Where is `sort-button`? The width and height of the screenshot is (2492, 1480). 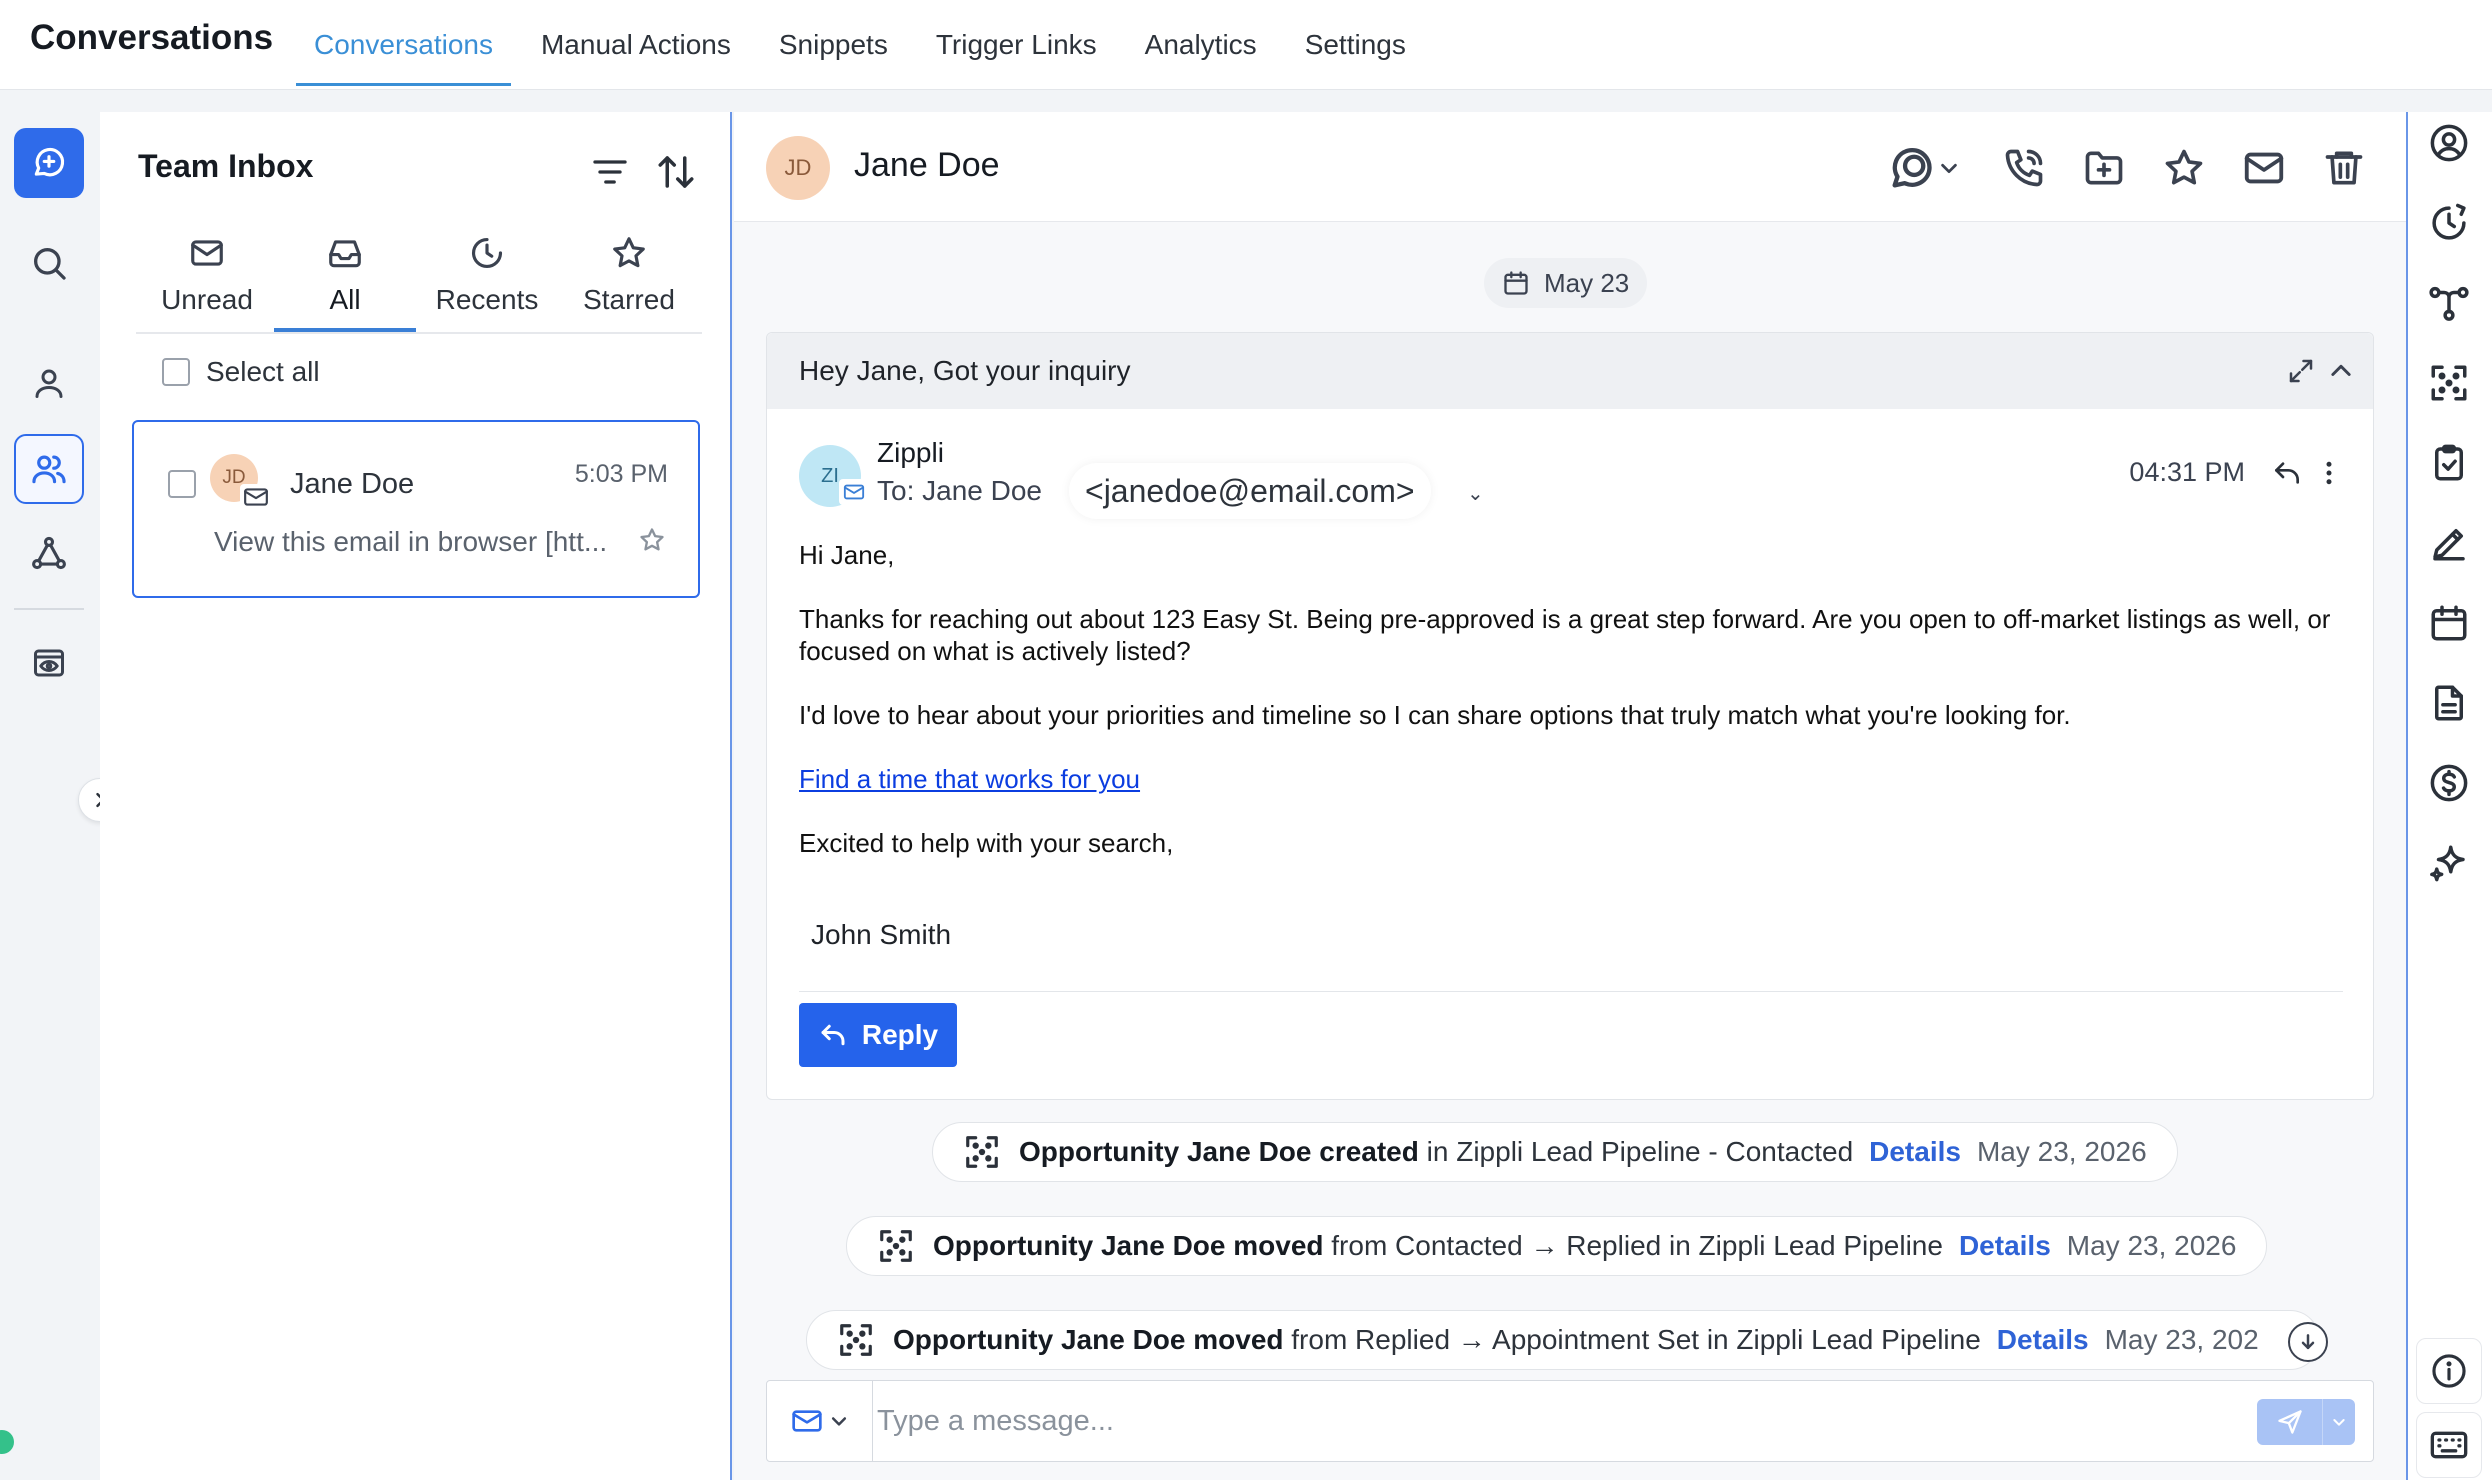 sort-button is located at coordinates (676, 172).